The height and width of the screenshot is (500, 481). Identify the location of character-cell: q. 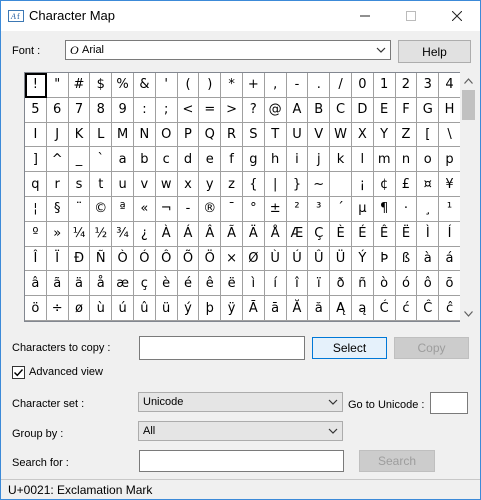
(36, 184).